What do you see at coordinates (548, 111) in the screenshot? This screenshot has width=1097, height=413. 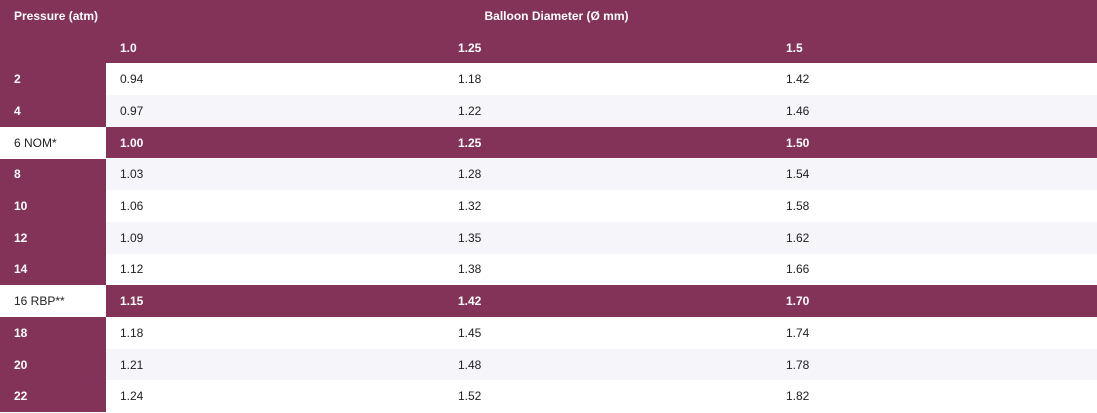 I see `table-row: 4 0.97 1.22 1.46` at bounding box center [548, 111].